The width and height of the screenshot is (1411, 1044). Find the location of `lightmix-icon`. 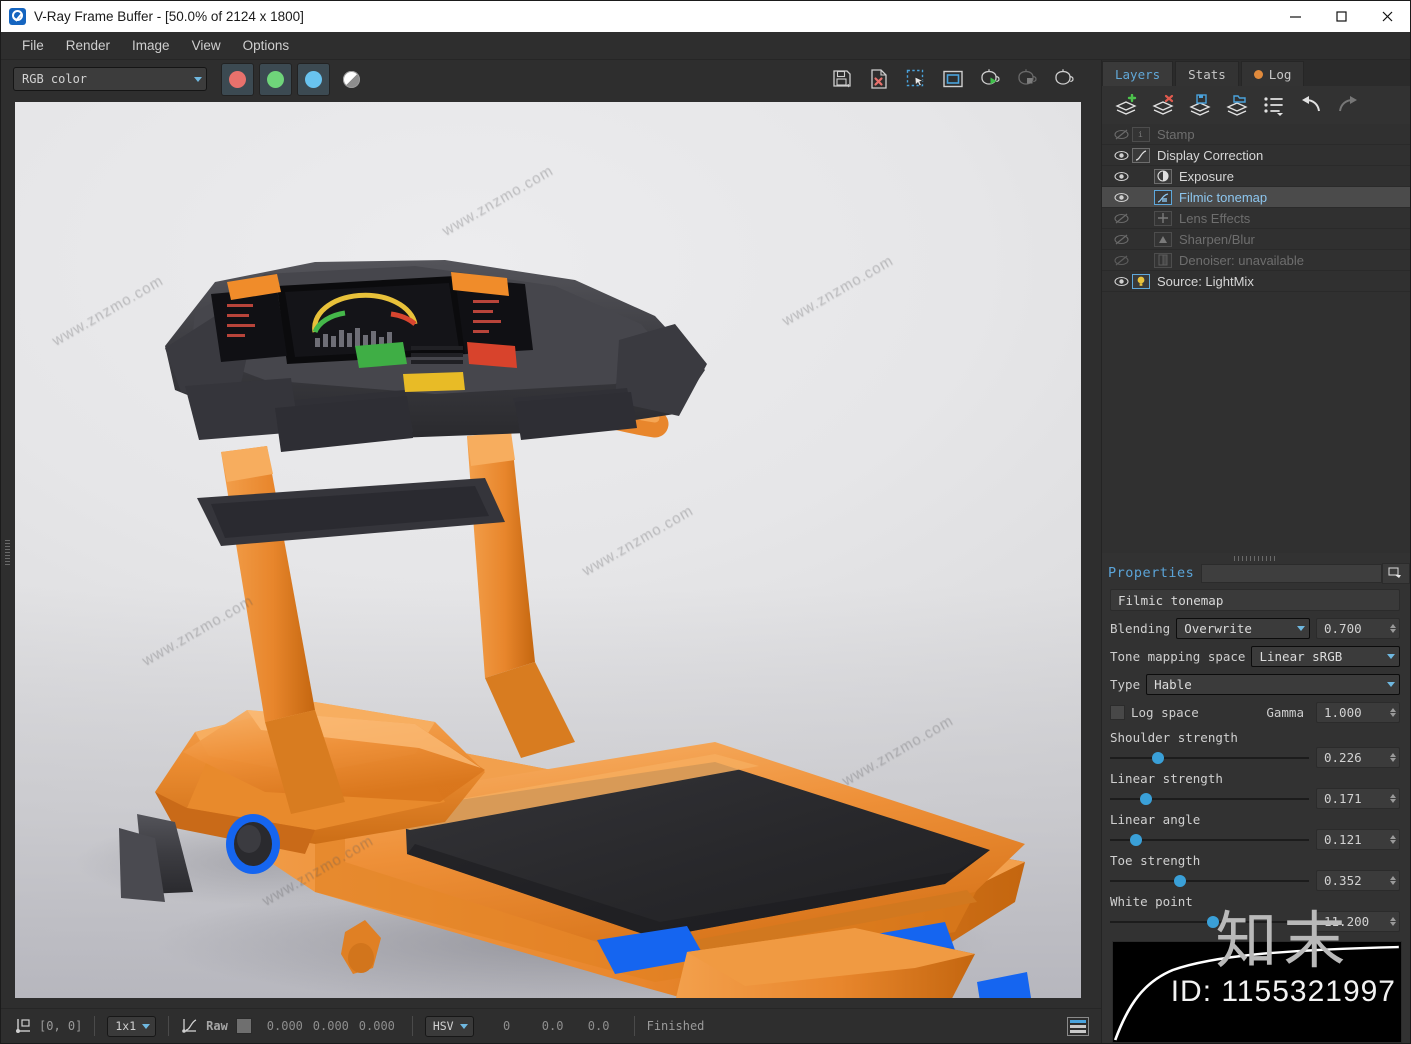

lightmix-icon is located at coordinates (1141, 281).